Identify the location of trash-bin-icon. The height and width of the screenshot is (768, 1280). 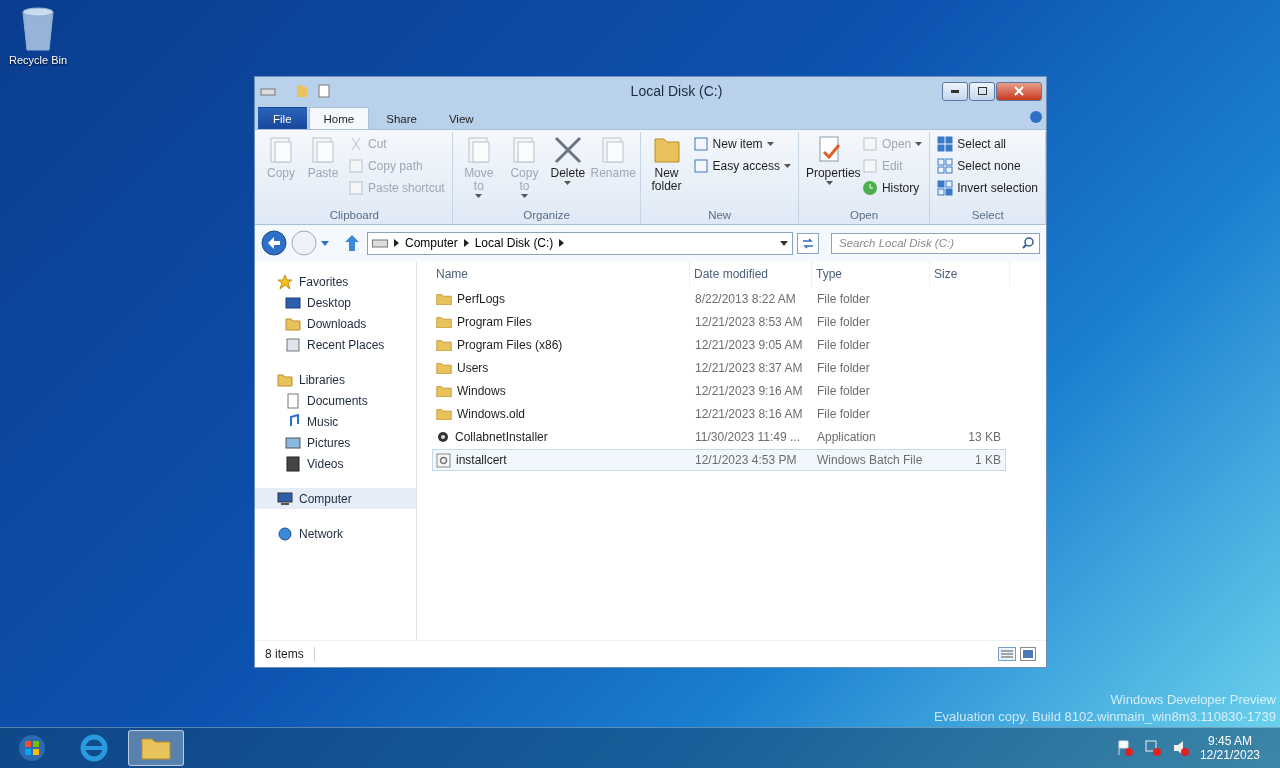
(38, 29).